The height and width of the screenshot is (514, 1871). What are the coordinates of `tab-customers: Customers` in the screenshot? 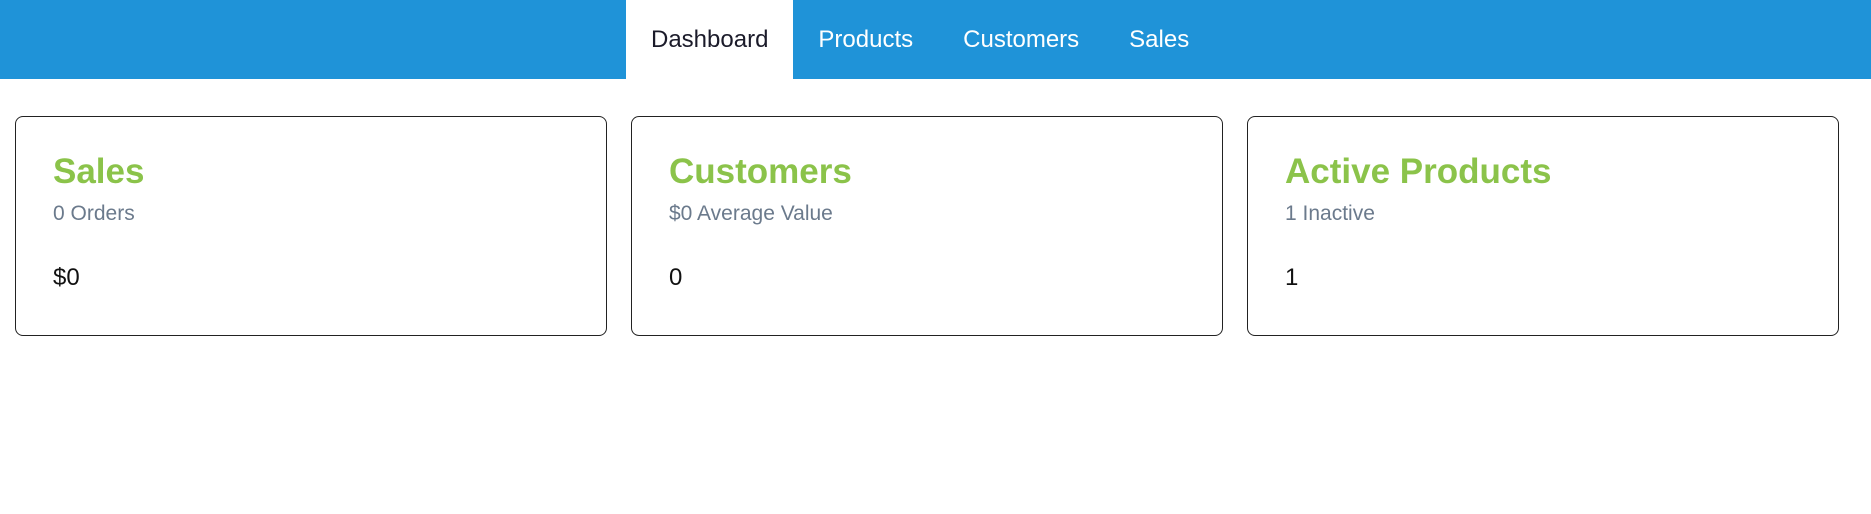 It's located at (1021, 39).